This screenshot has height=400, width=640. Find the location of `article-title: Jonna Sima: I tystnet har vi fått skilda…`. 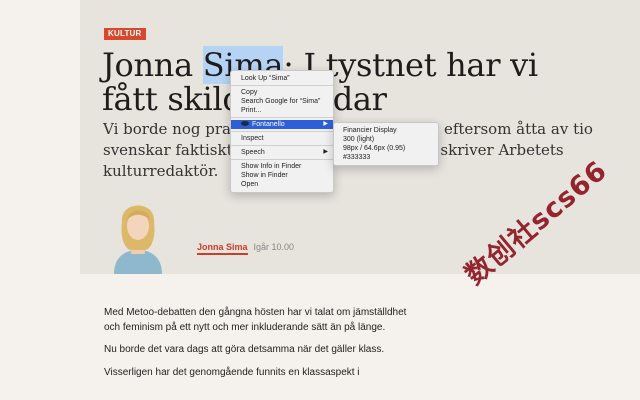

article-title: Jonna Sima: I tystnet har vi fått skilda… is located at coordinates (342, 81).